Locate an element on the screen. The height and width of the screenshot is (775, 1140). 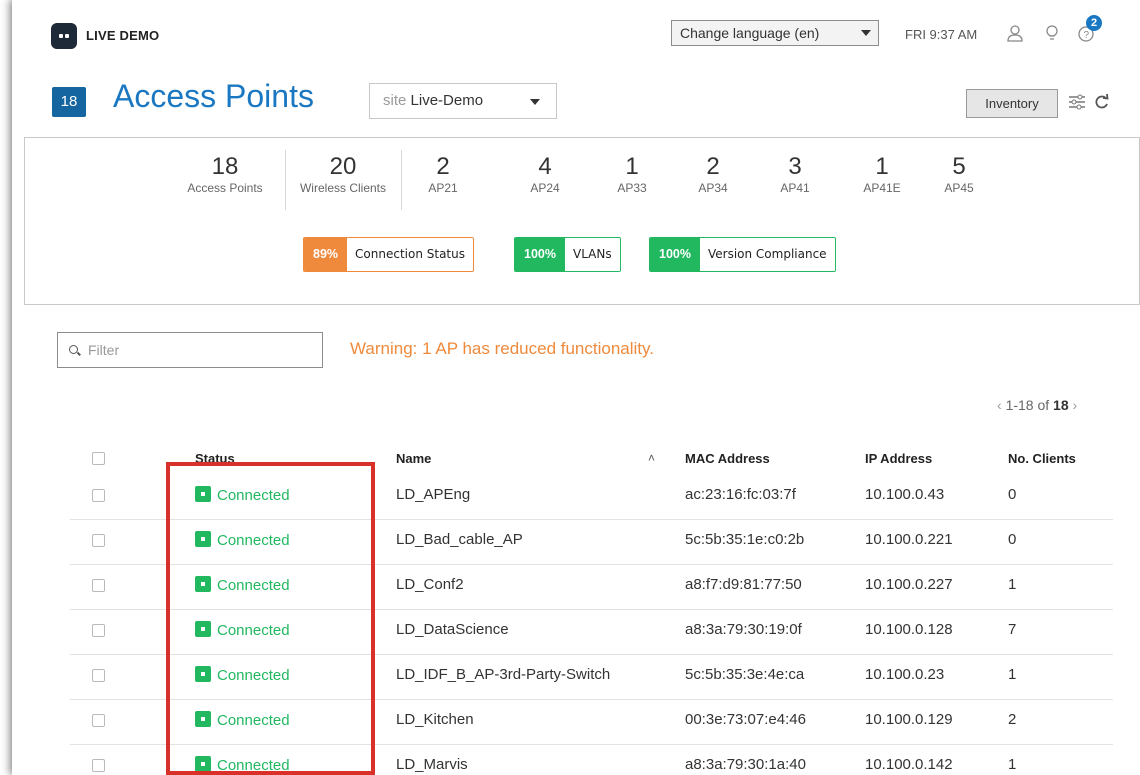
pill-label: VLANs is located at coordinates (592, 254).